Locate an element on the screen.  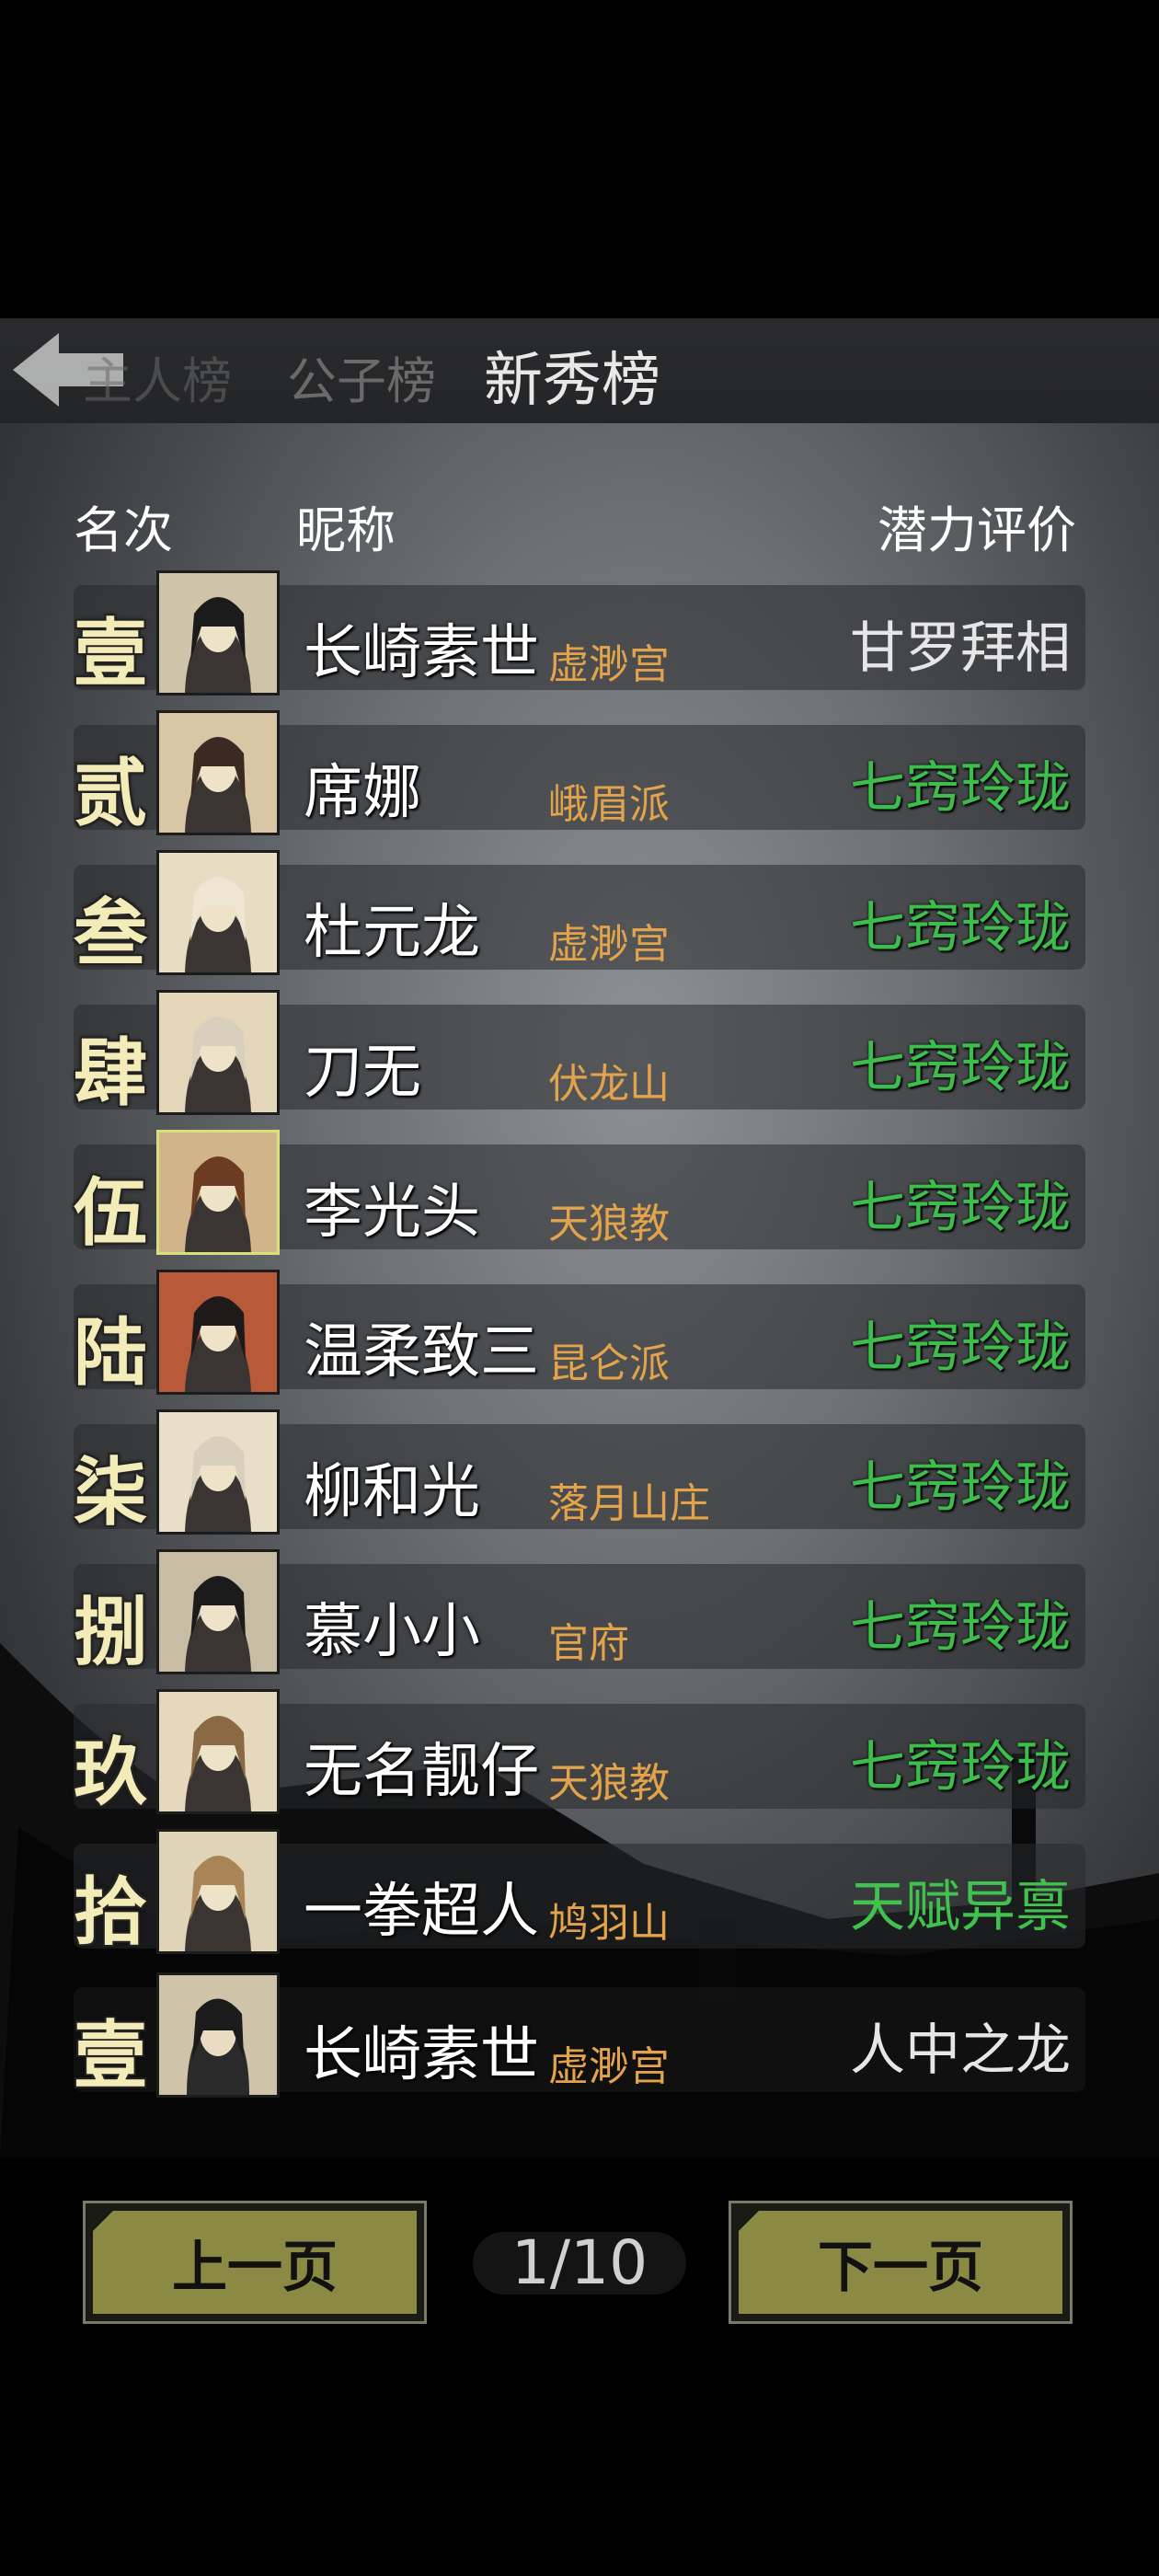
prev-page-label: 上一页 is located at coordinates (255, 2262).